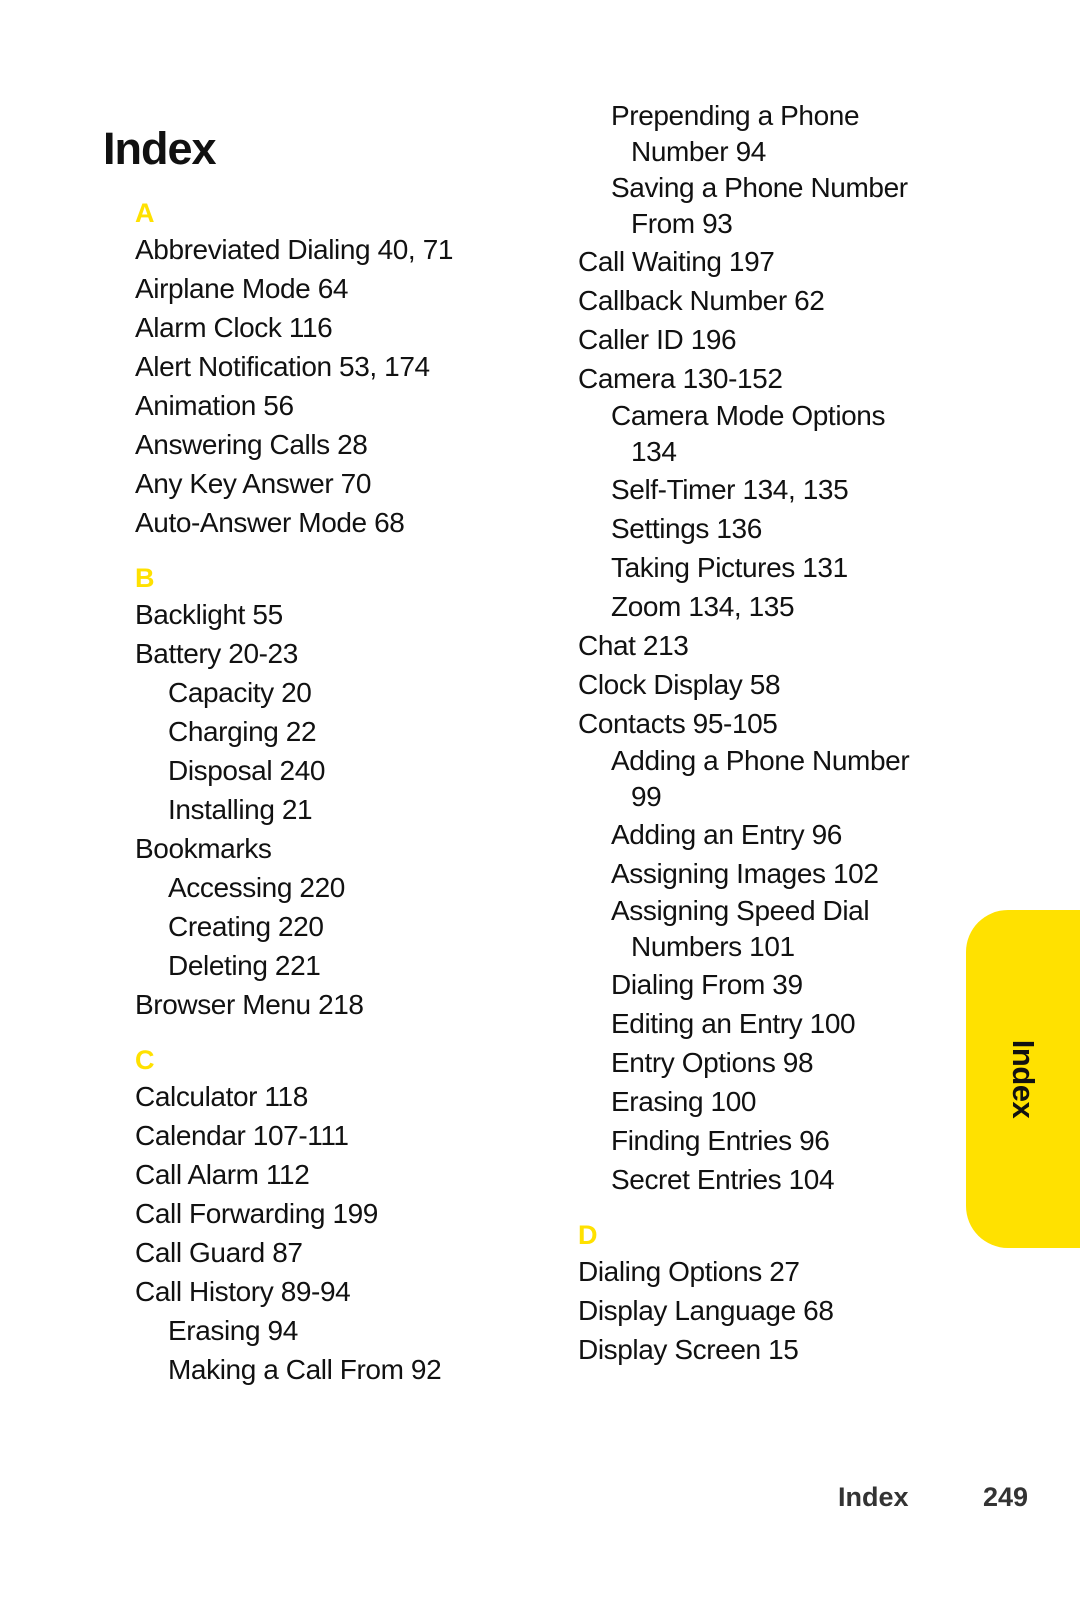 This screenshot has height=1620, width=1080. I want to click on index-entry: Contacts 95-105, so click(768, 723).